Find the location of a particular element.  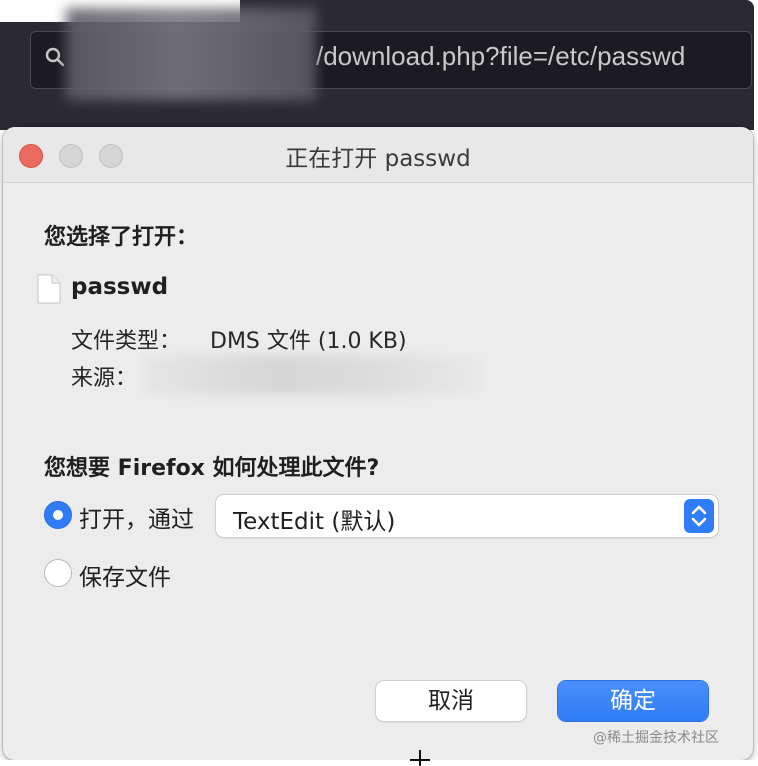

handling-question: 您想要 Firefox 如何处理此文件? is located at coordinates (212, 468).